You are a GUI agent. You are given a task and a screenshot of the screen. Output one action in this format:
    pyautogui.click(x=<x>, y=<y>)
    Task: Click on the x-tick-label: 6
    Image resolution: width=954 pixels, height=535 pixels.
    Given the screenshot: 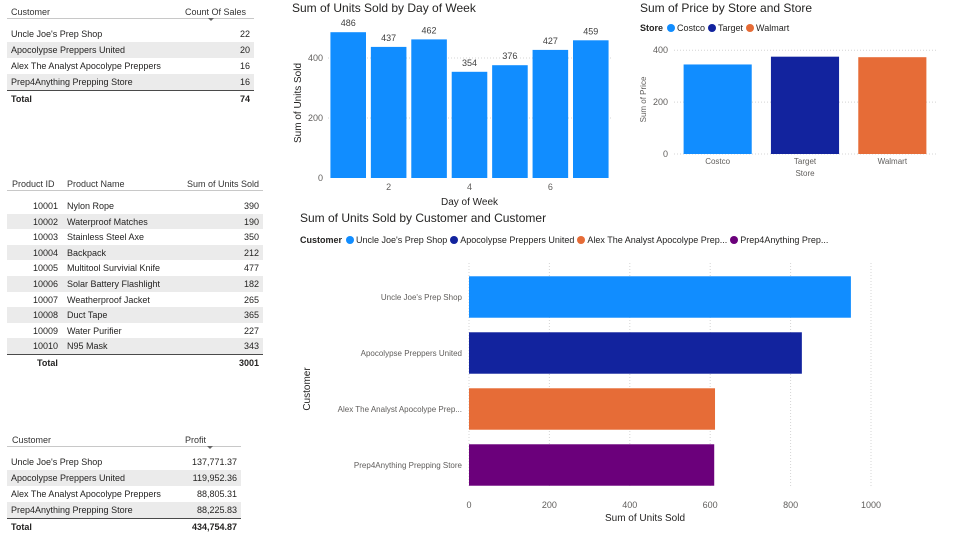 What is the action you would take?
    pyautogui.click(x=550, y=187)
    